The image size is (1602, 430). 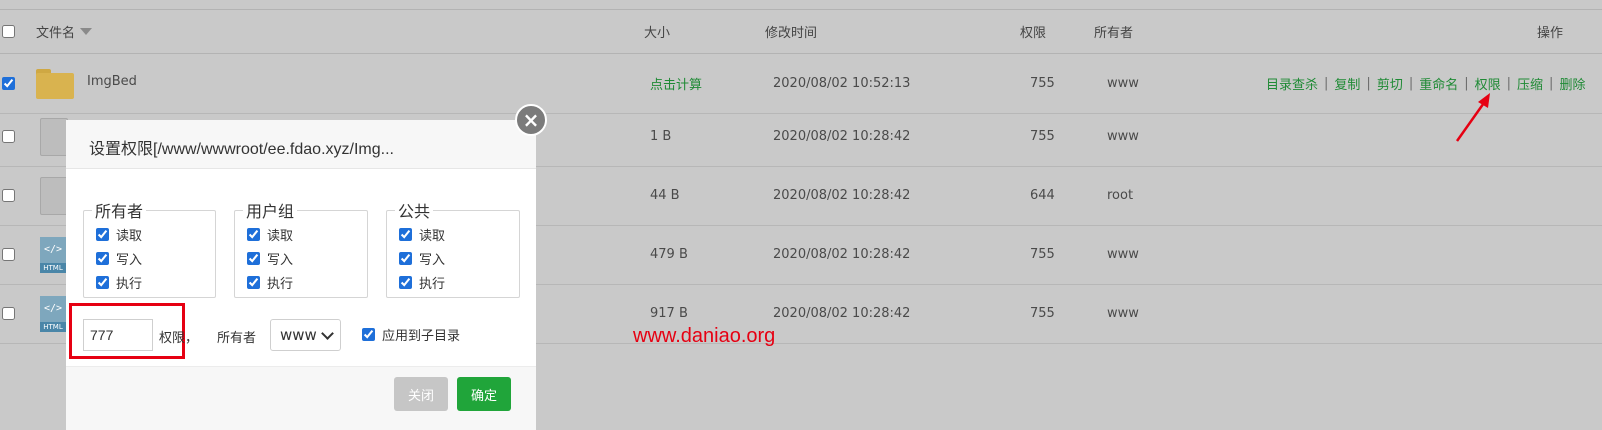 What do you see at coordinates (1347, 83) in the screenshot?
I see `action-copy-link: 复制` at bounding box center [1347, 83].